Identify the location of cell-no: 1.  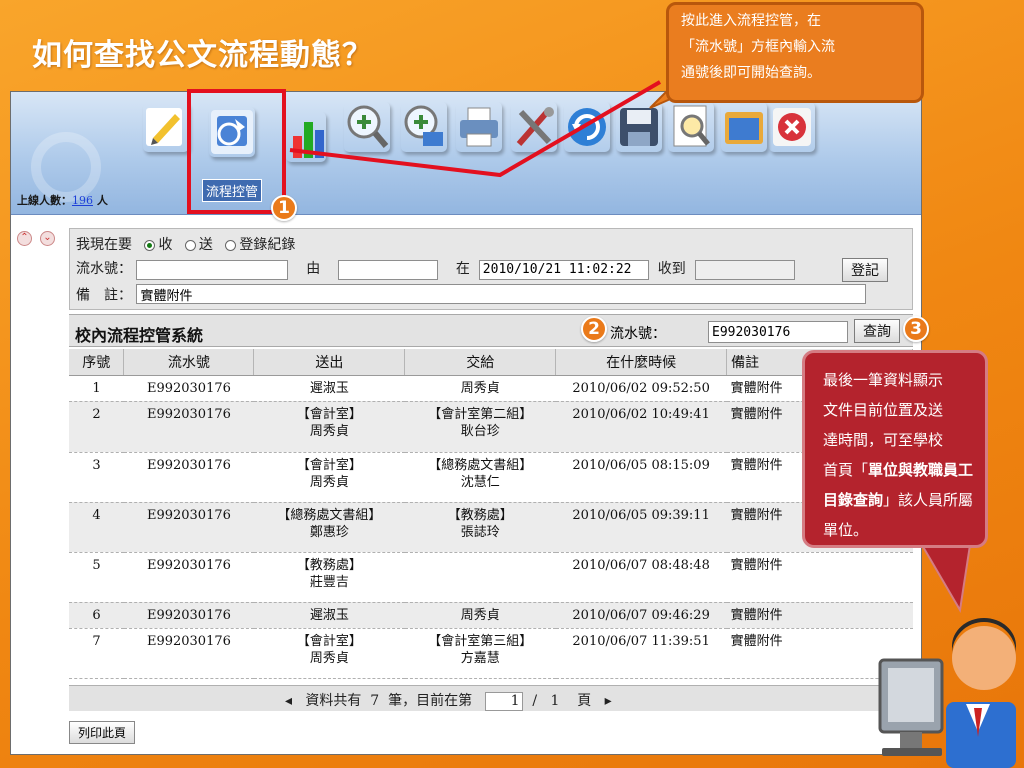
(96, 388).